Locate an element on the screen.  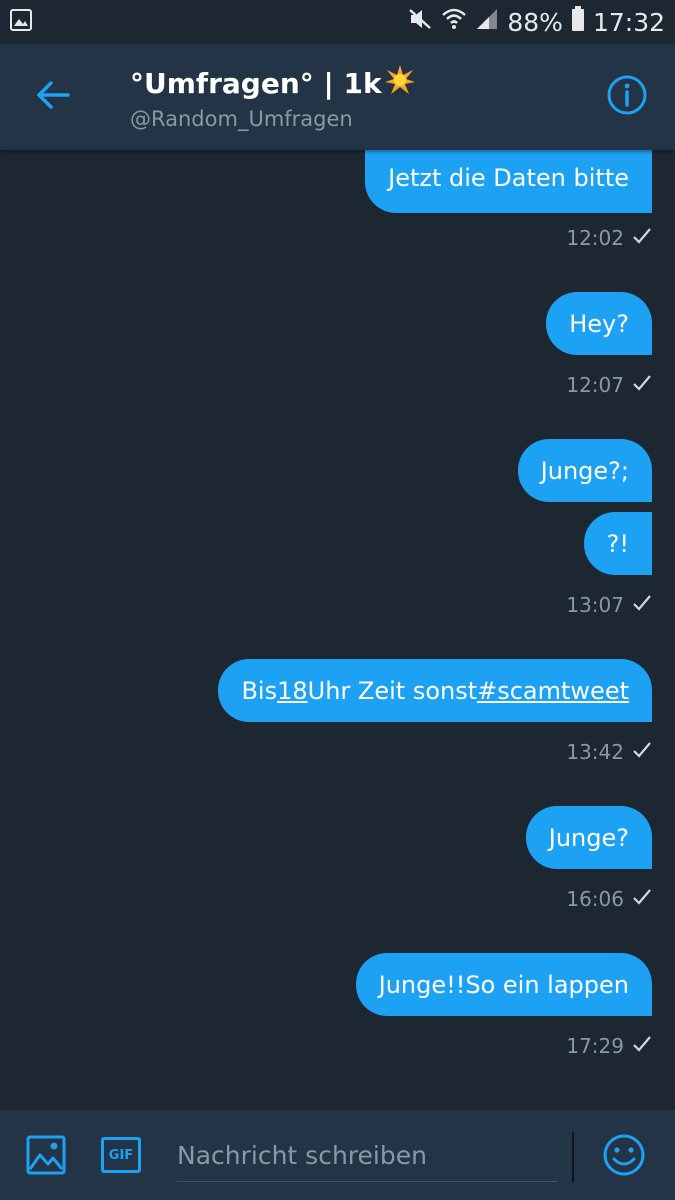
emoji-button is located at coordinates (624, 1157).